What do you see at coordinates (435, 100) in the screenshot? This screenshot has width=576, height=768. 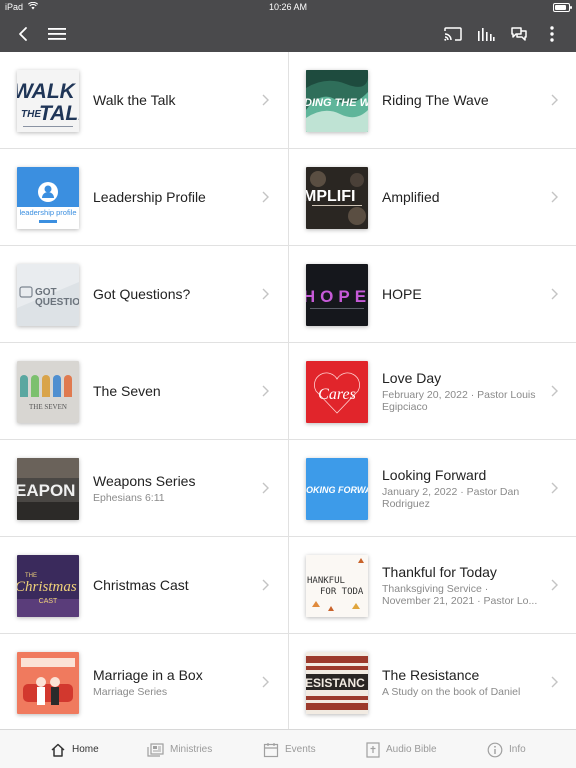 I see `item-title: Riding The Wave` at bounding box center [435, 100].